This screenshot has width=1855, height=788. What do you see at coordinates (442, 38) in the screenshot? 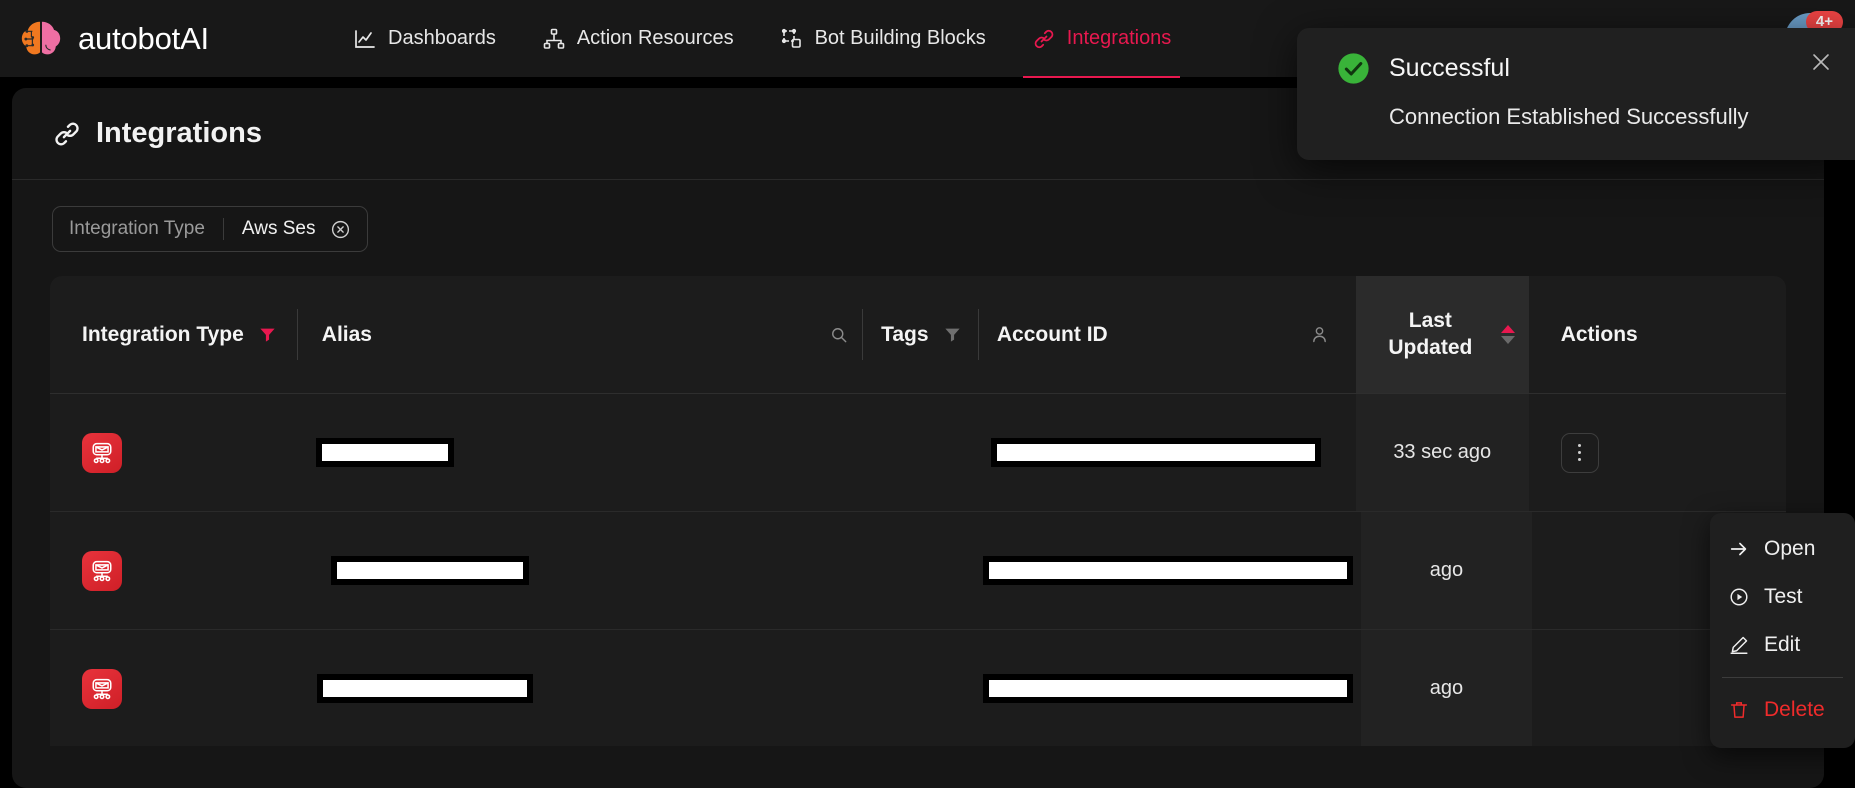
I see `nav-label-dashboards: Dashboards` at bounding box center [442, 38].